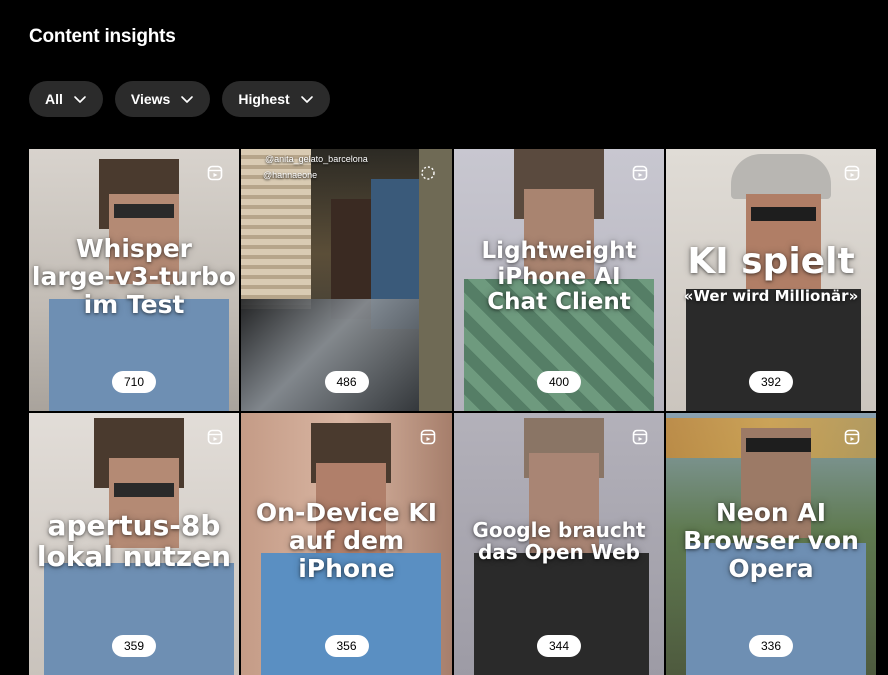 The image size is (888, 675). I want to click on content-tile: On-Device KI auf dem iPhone 356, so click(346, 544).